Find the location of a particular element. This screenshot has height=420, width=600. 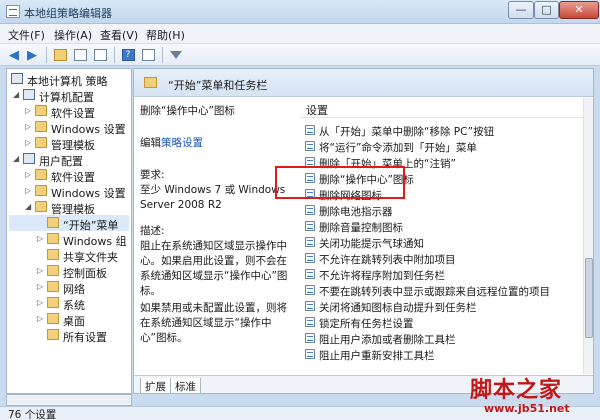

tree-item-user-config: ◢ 用户配置 is located at coordinates (69, 159).